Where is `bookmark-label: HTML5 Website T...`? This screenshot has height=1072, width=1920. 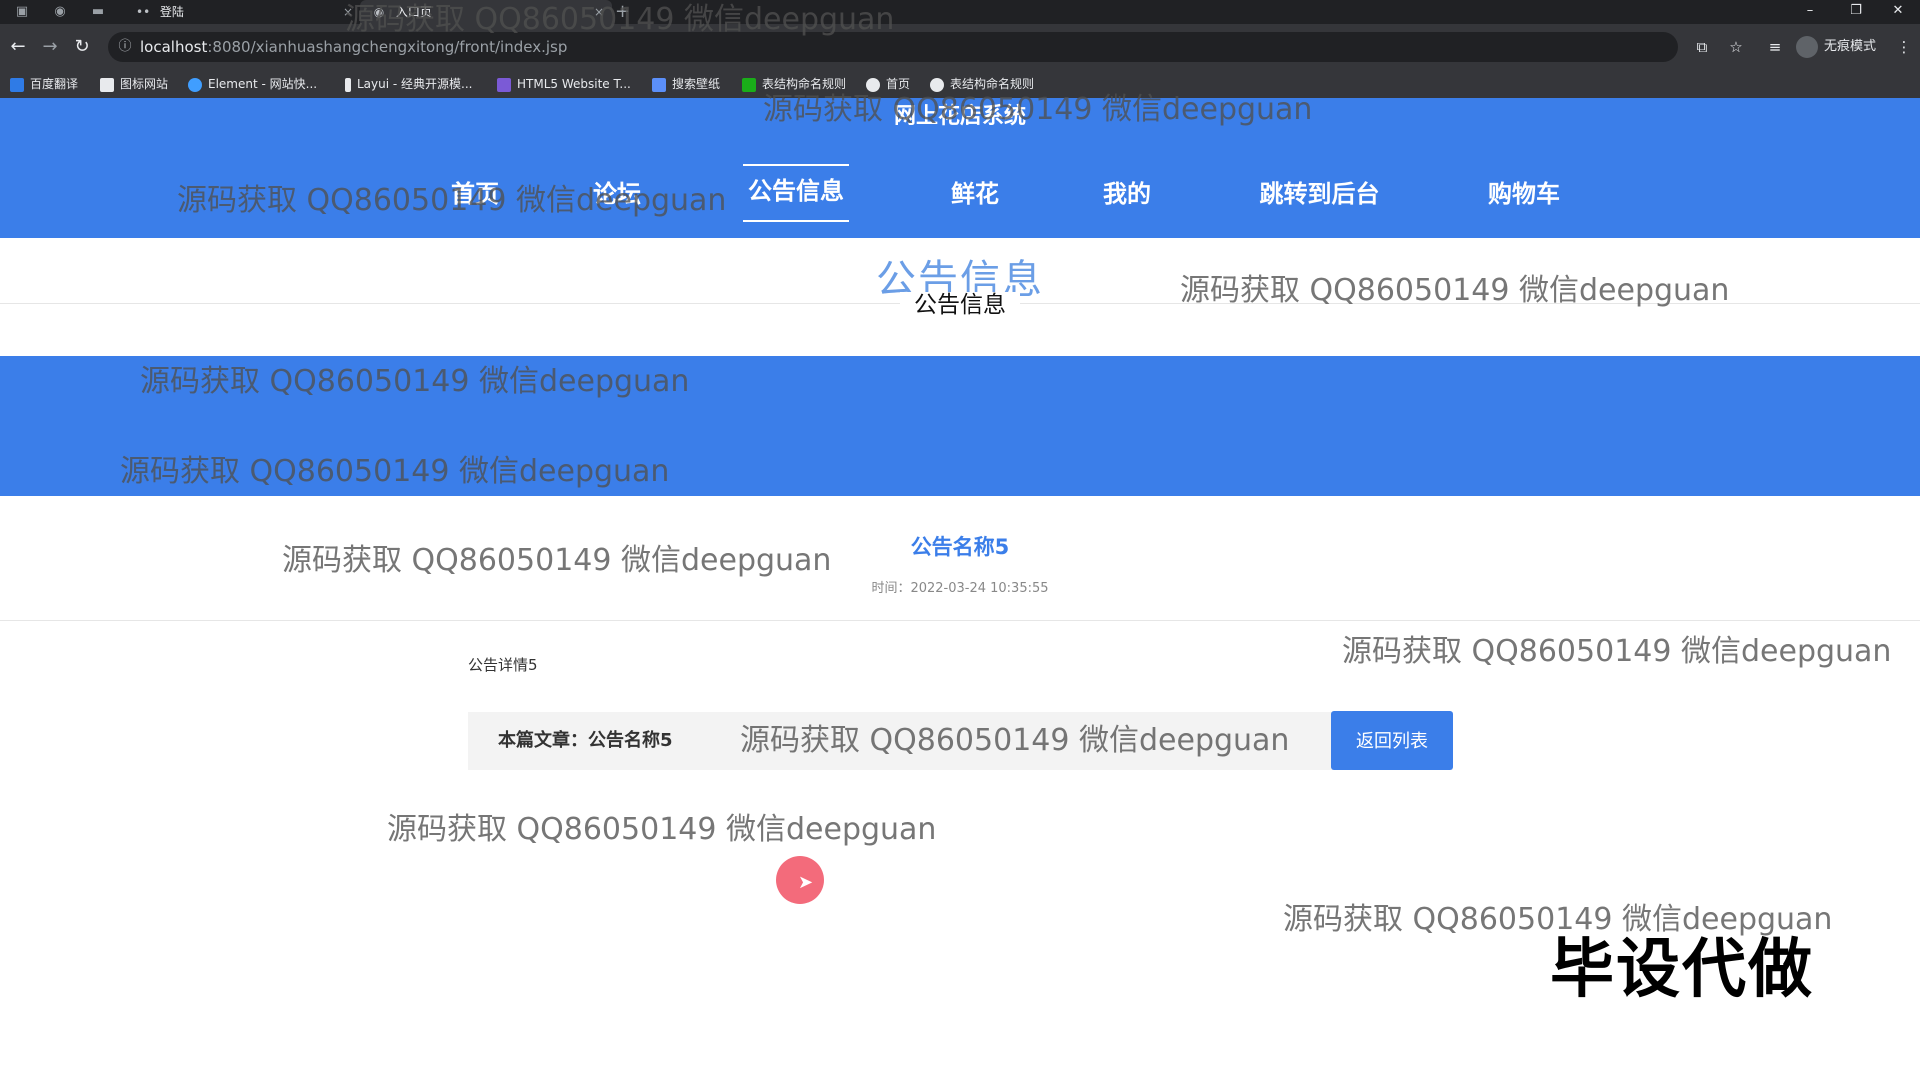
bookmark-label: HTML5 Website T... is located at coordinates (574, 84).